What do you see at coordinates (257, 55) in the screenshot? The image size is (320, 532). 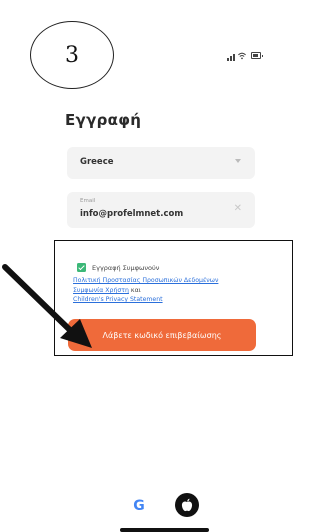 I see `battery-icon` at bounding box center [257, 55].